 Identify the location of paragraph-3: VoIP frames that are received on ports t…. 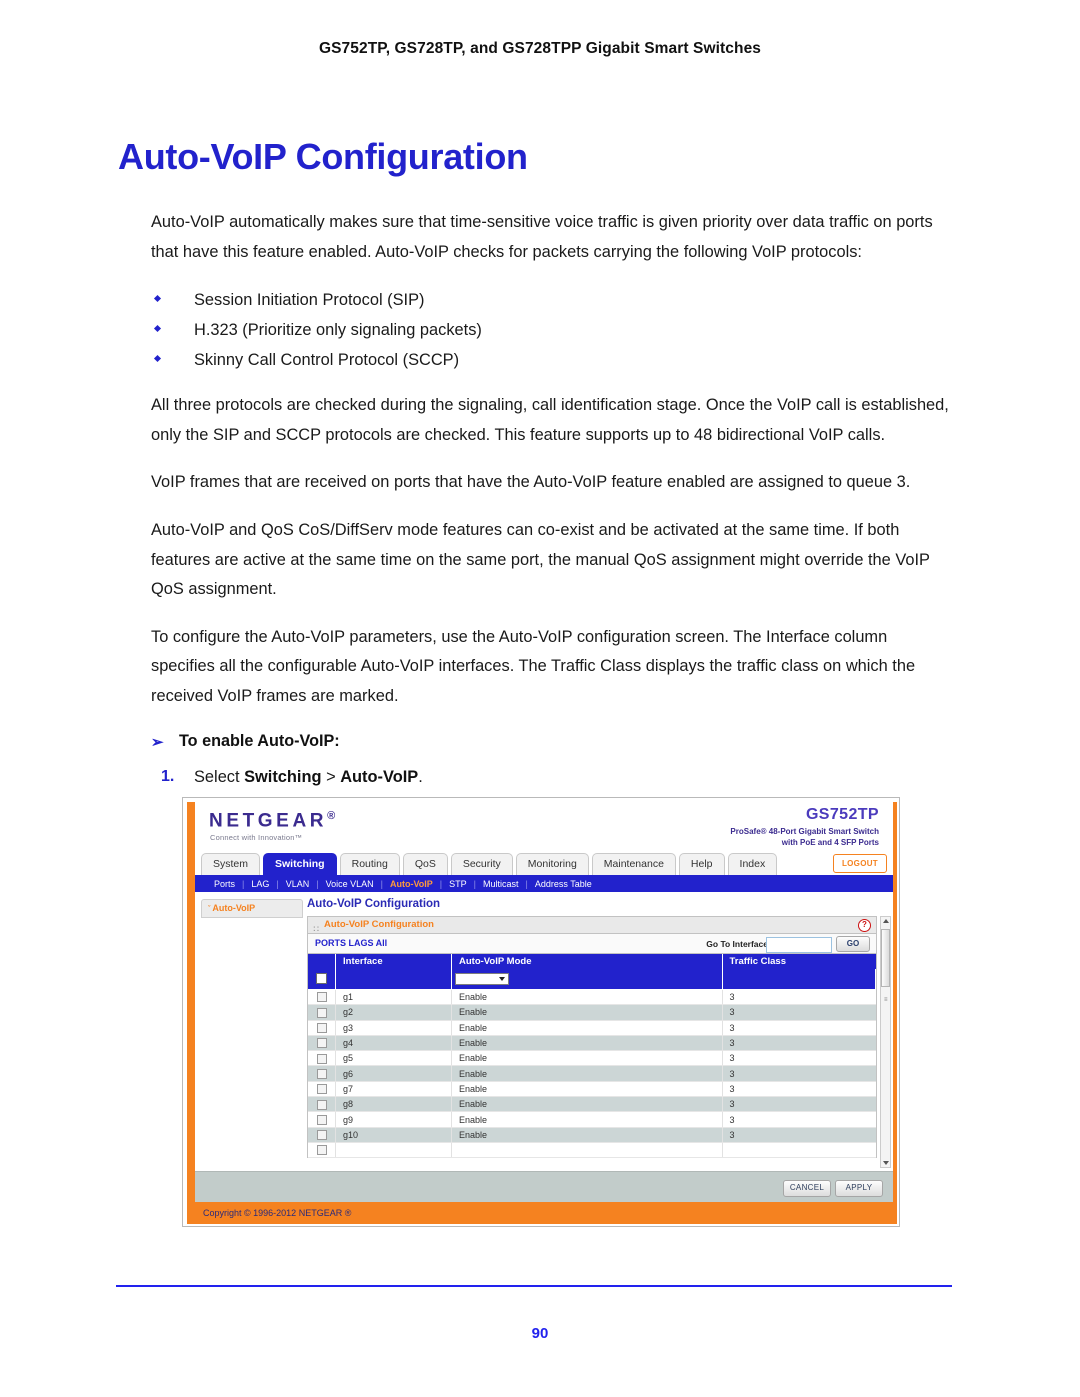
(531, 482).